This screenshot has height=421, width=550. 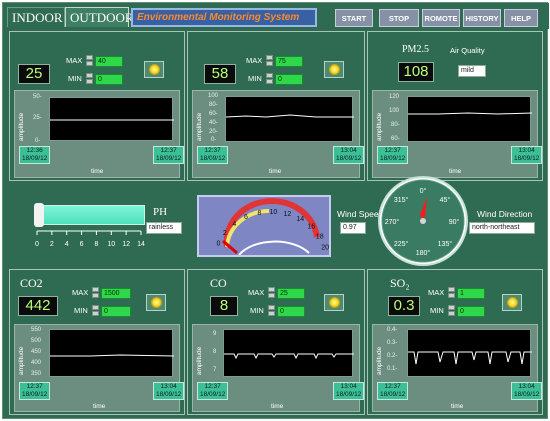 I want to click on y-tick: 50-, so click(x=37, y=97).